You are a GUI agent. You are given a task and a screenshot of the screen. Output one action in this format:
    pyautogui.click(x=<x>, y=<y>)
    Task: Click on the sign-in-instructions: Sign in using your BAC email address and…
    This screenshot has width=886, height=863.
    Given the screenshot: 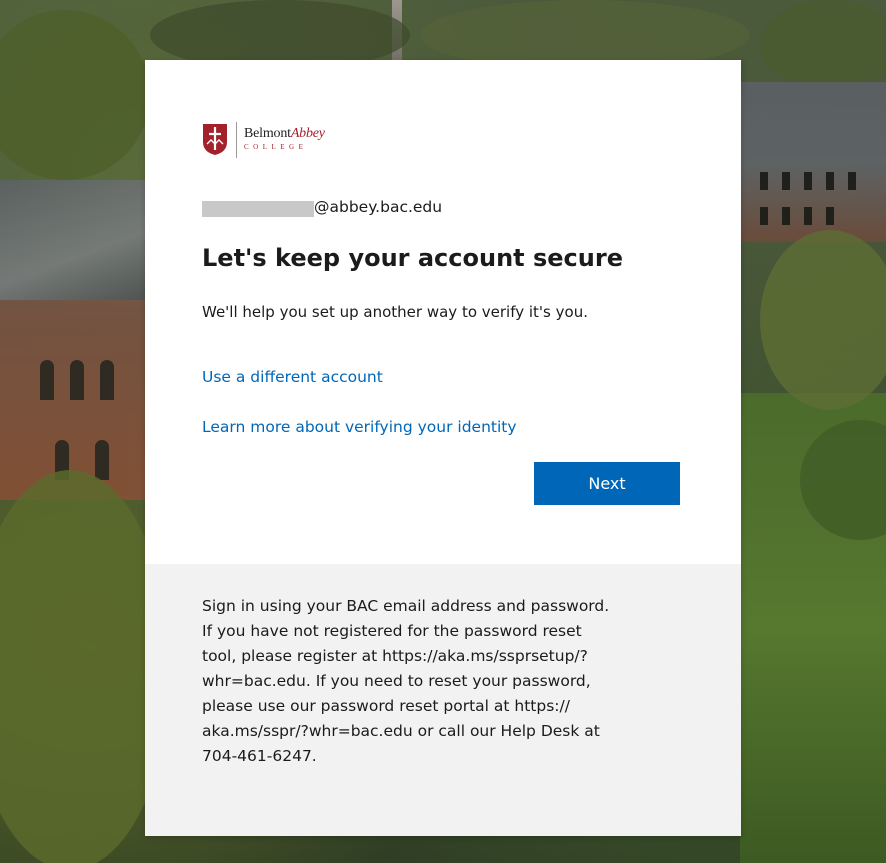 What is the action you would take?
    pyautogui.click(x=406, y=681)
    